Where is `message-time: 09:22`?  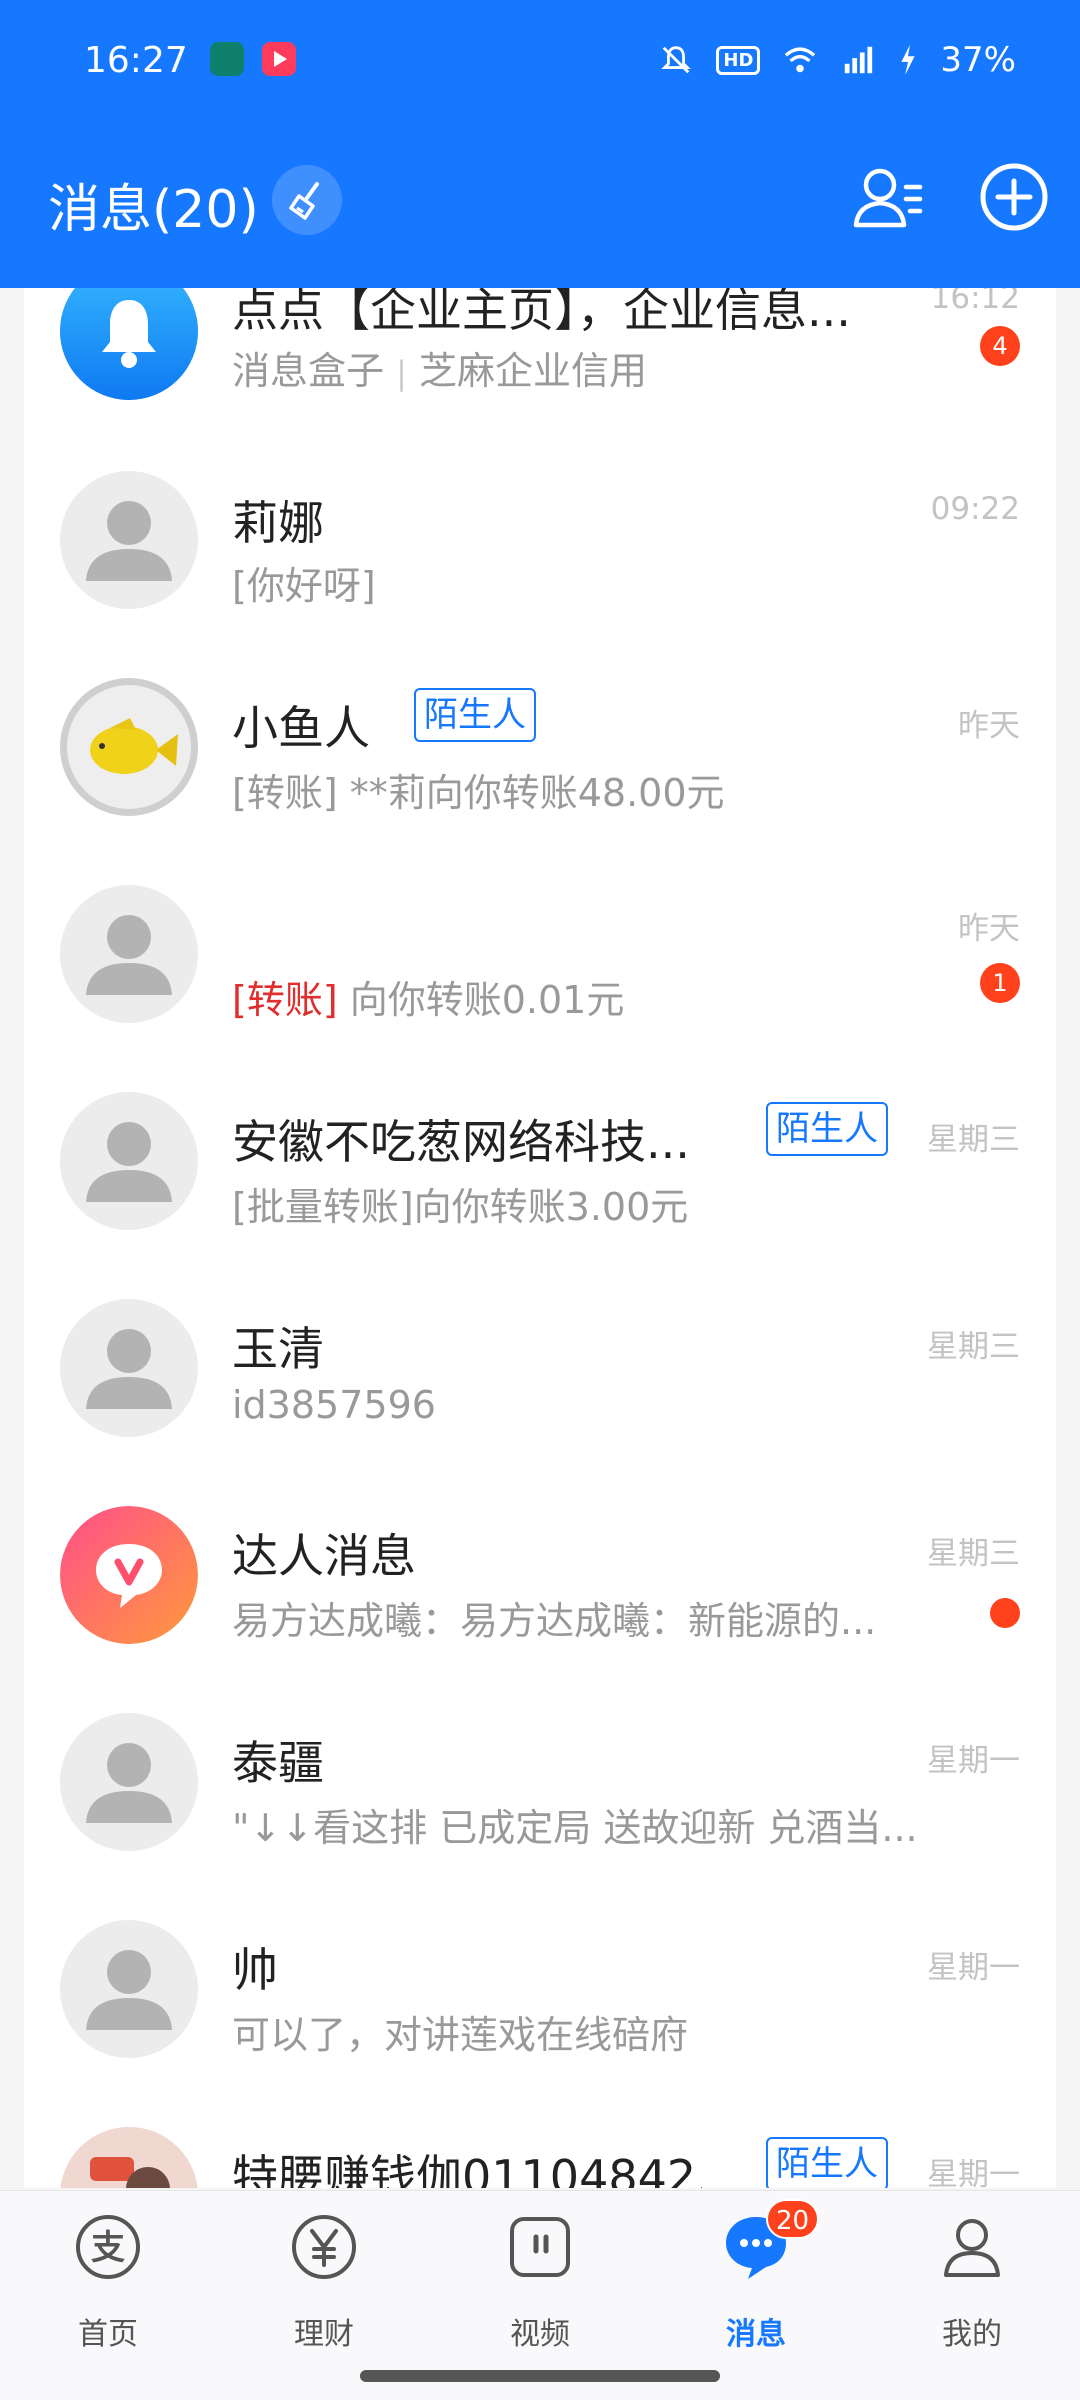
message-time: 09:22 is located at coordinates (975, 509).